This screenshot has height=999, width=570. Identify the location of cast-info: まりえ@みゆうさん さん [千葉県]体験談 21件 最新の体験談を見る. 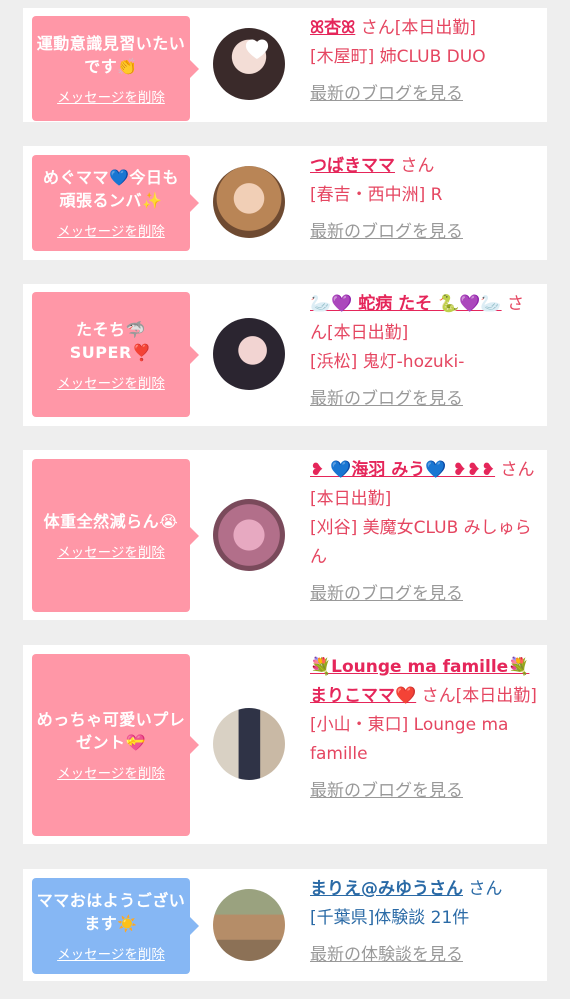
(425, 922).